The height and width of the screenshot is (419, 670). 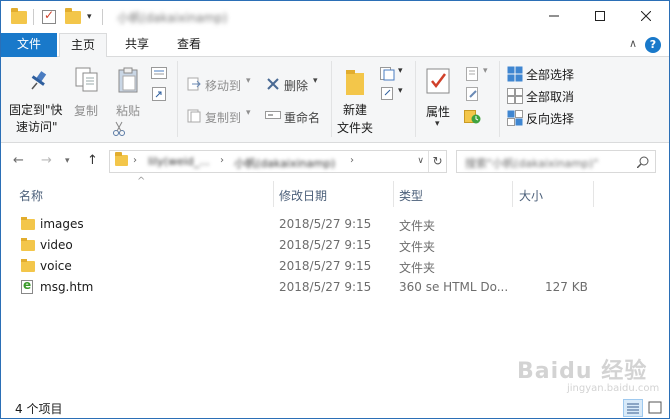 What do you see at coordinates (128, 80) in the screenshot?
I see `paste-icon` at bounding box center [128, 80].